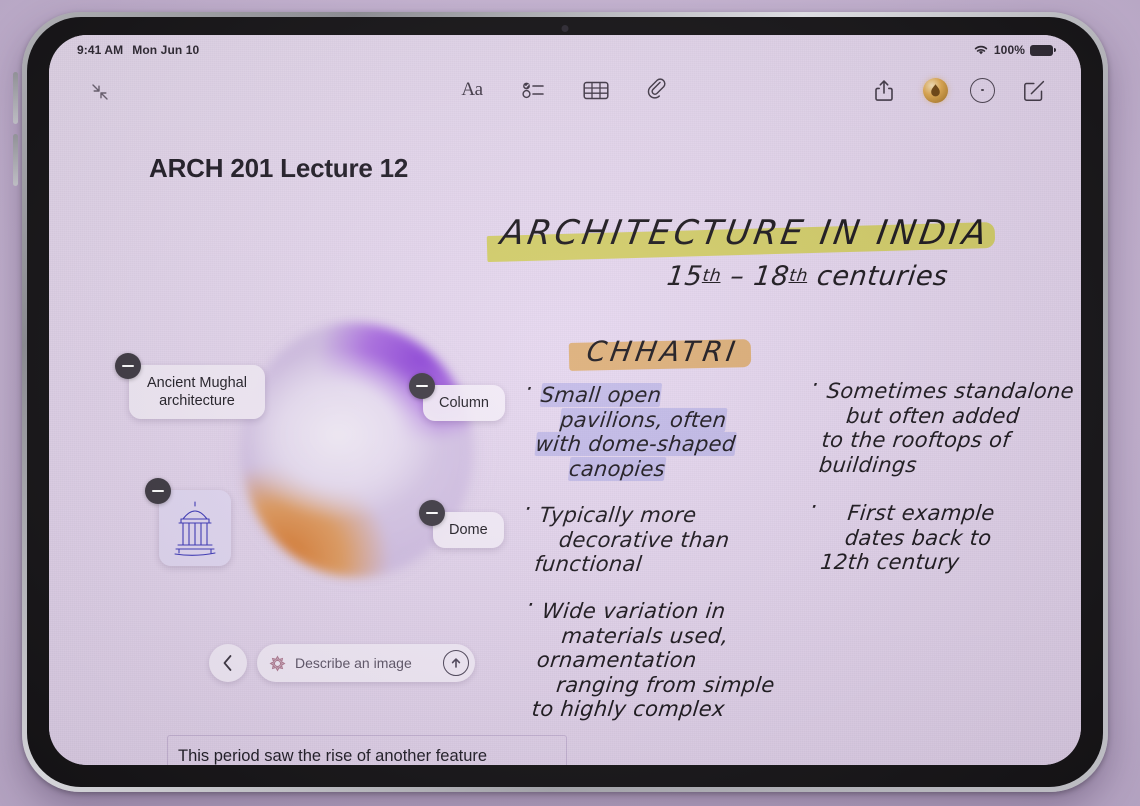  I want to click on status-date: Mon Jun 10, so click(166, 50).